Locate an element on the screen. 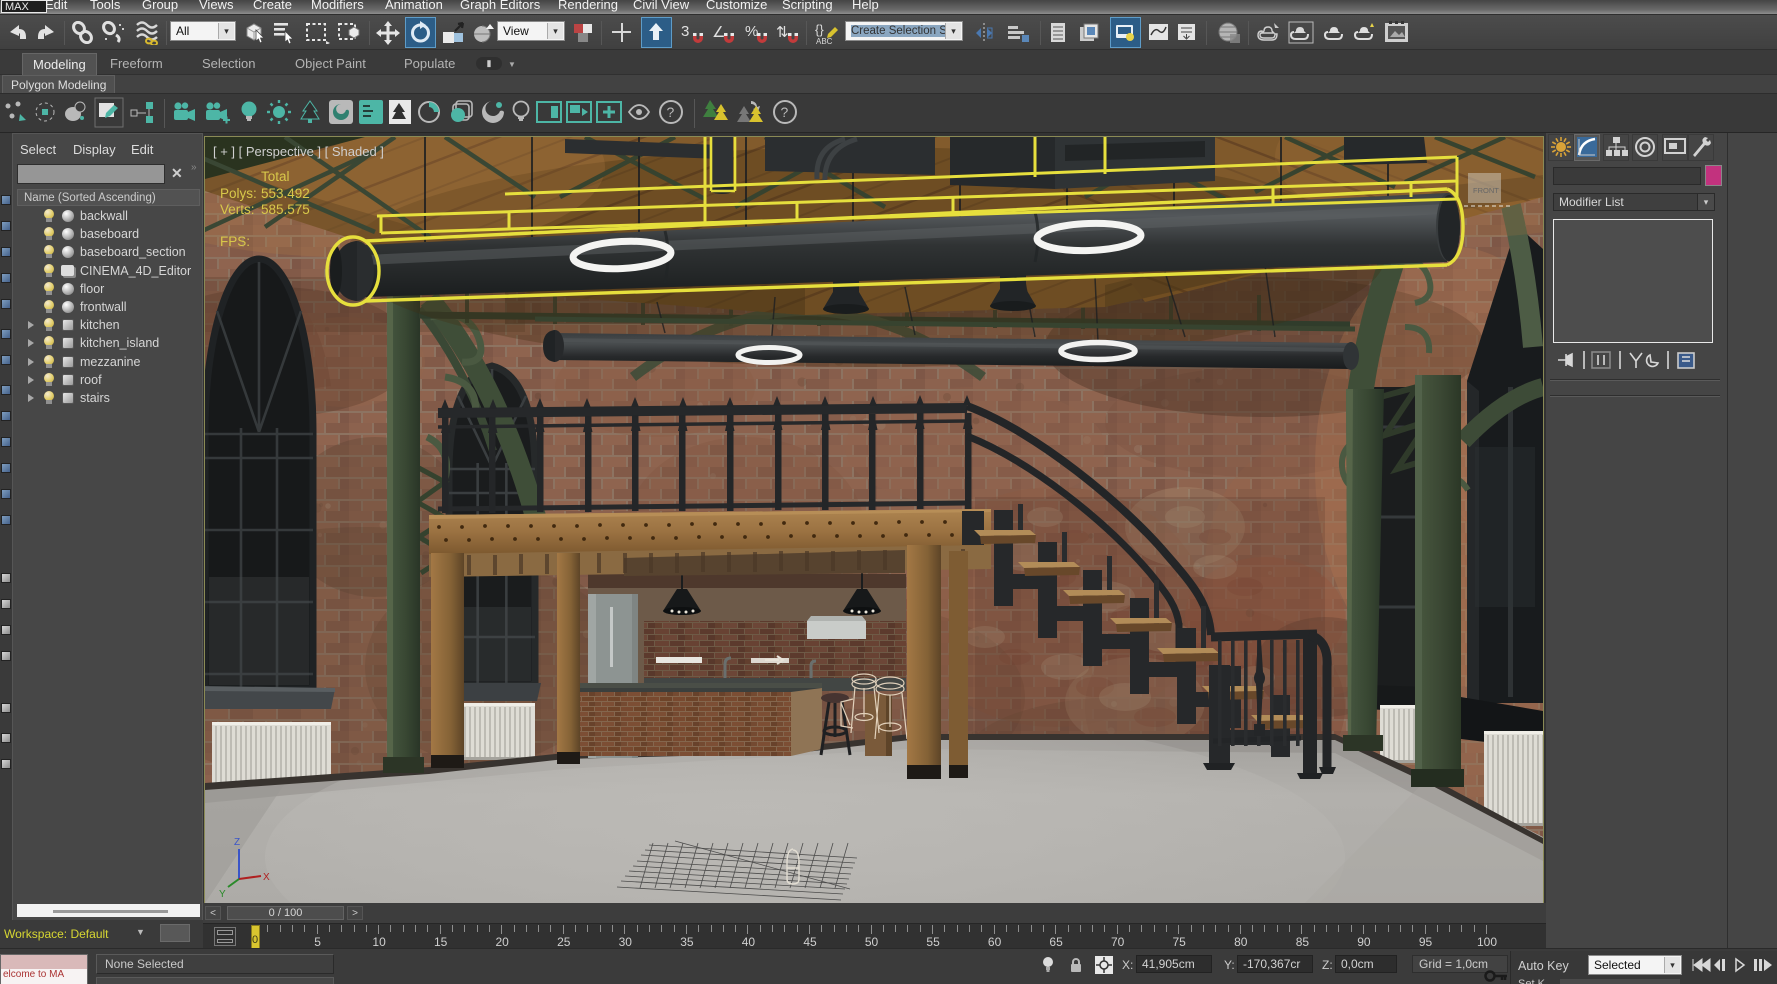 Image resolution: width=1777 pixels, height=984 pixels. svg-text:[ + ] [ Perspective ] [ Shaded: [ + ] [ Perspective ] [ Shaded ] is located at coordinates (298, 151).